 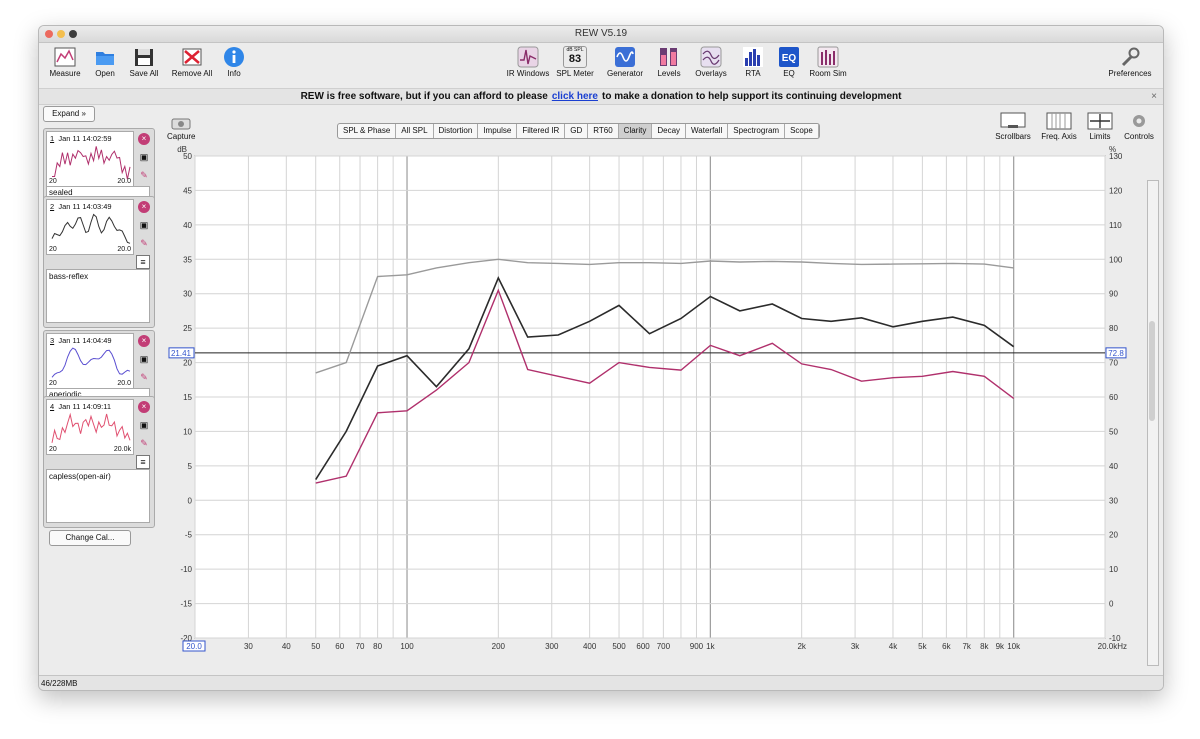 I want to click on x-tick-label: 1k, so click(x=710, y=646).